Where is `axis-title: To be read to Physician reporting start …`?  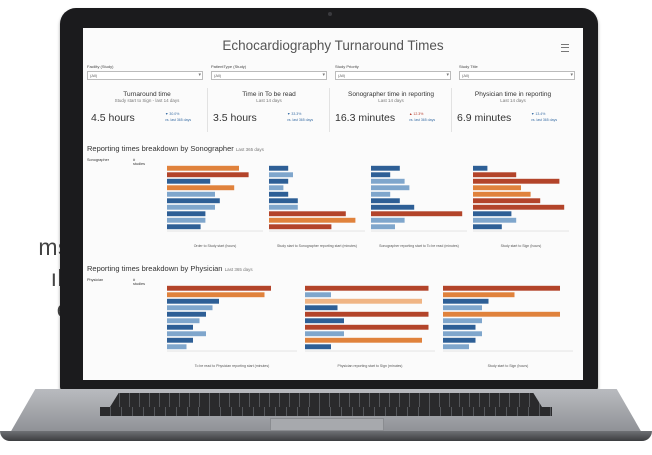
axis-title: To be read to Physician reporting start … is located at coordinates (232, 366).